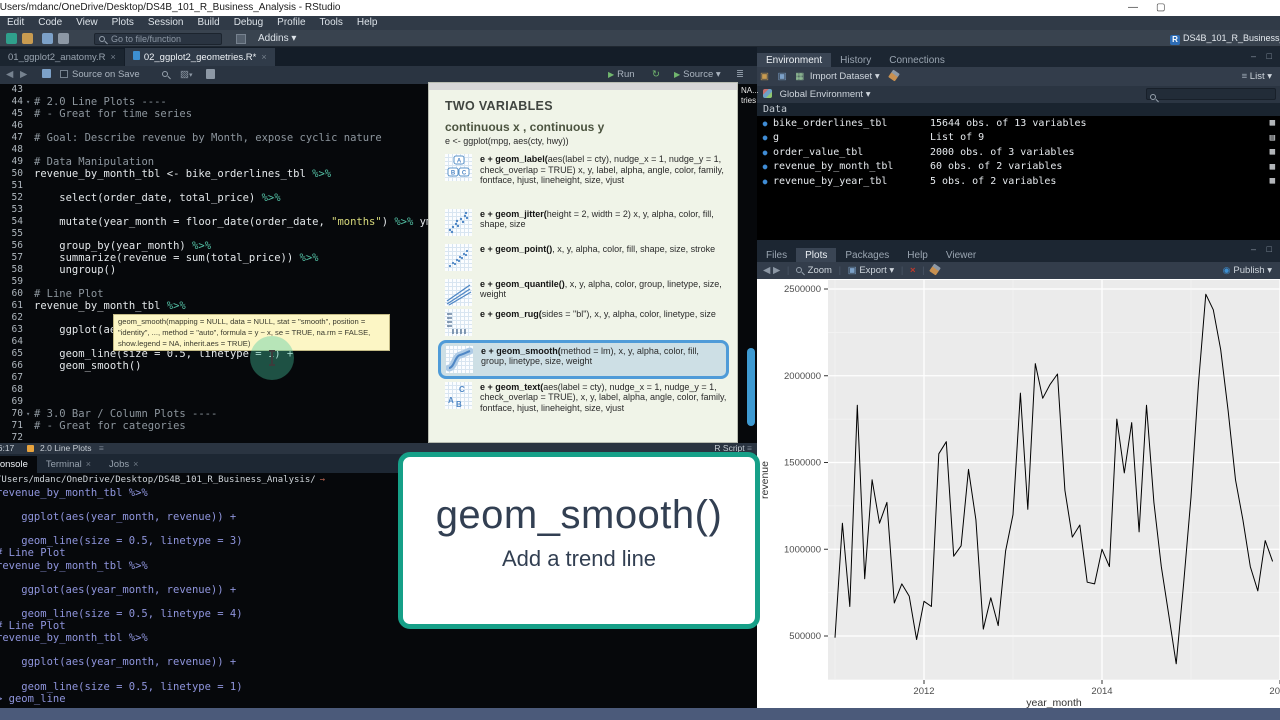 The height and width of the screenshot is (720, 1280). Describe the element at coordinates (63, 38) in the screenshot. I see `print-icon` at that location.